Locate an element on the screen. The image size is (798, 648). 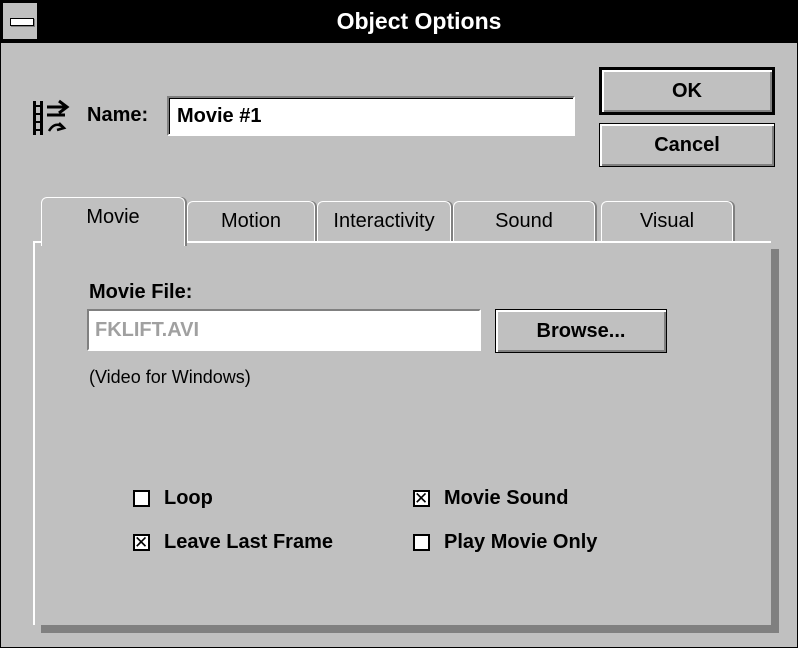
file-type-note: (Video for Windows) is located at coordinates (170, 377).